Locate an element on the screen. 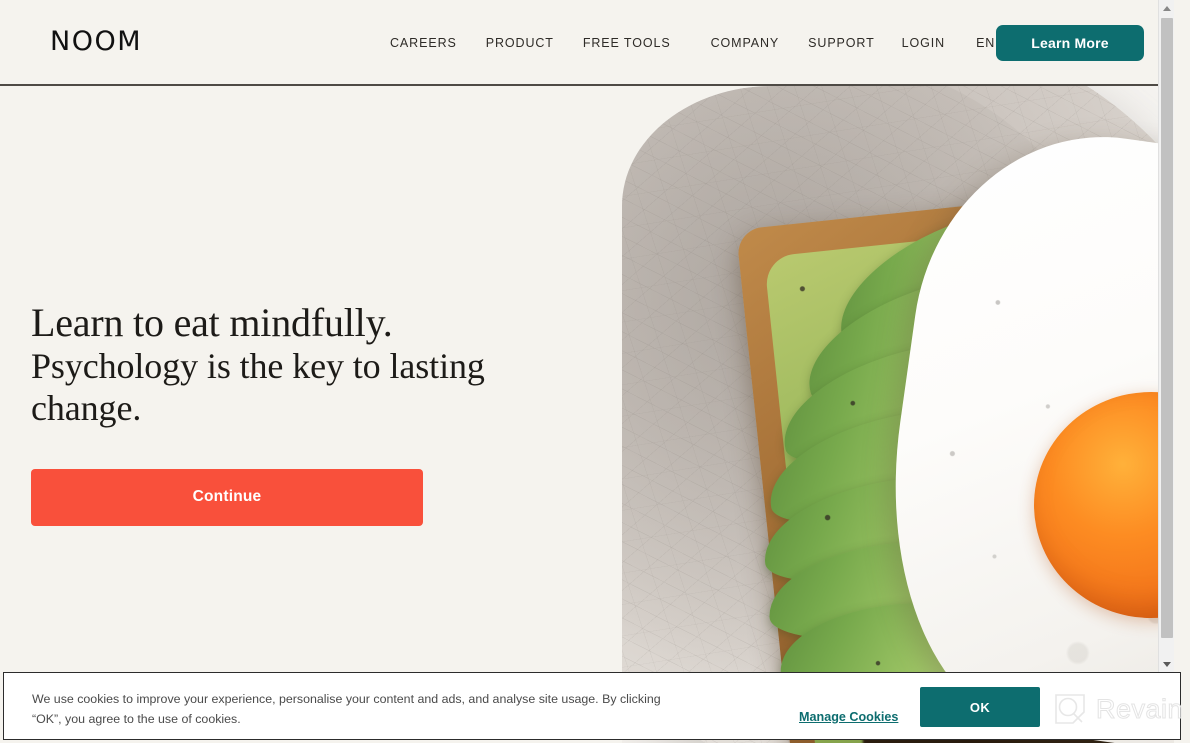 The width and height of the screenshot is (1190, 743). continue-button: Continue is located at coordinates (227, 497).